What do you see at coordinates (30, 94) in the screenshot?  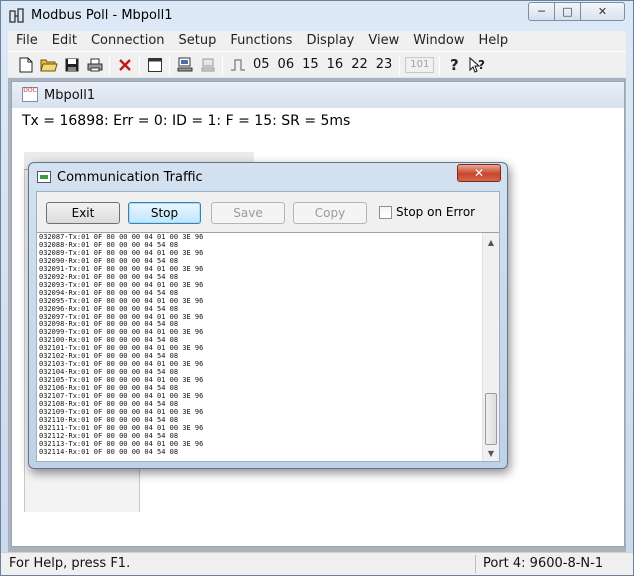 I see `document-icon: DOC` at bounding box center [30, 94].